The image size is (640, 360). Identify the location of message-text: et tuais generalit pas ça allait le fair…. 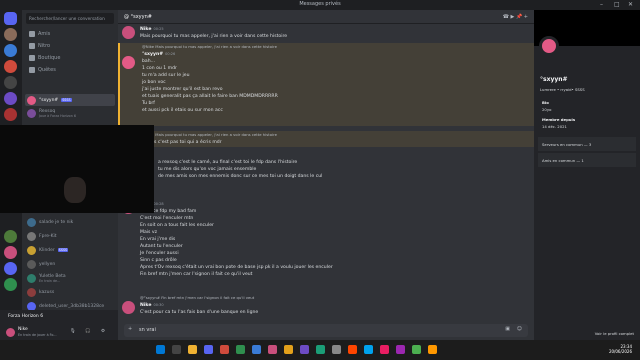
(210, 96).